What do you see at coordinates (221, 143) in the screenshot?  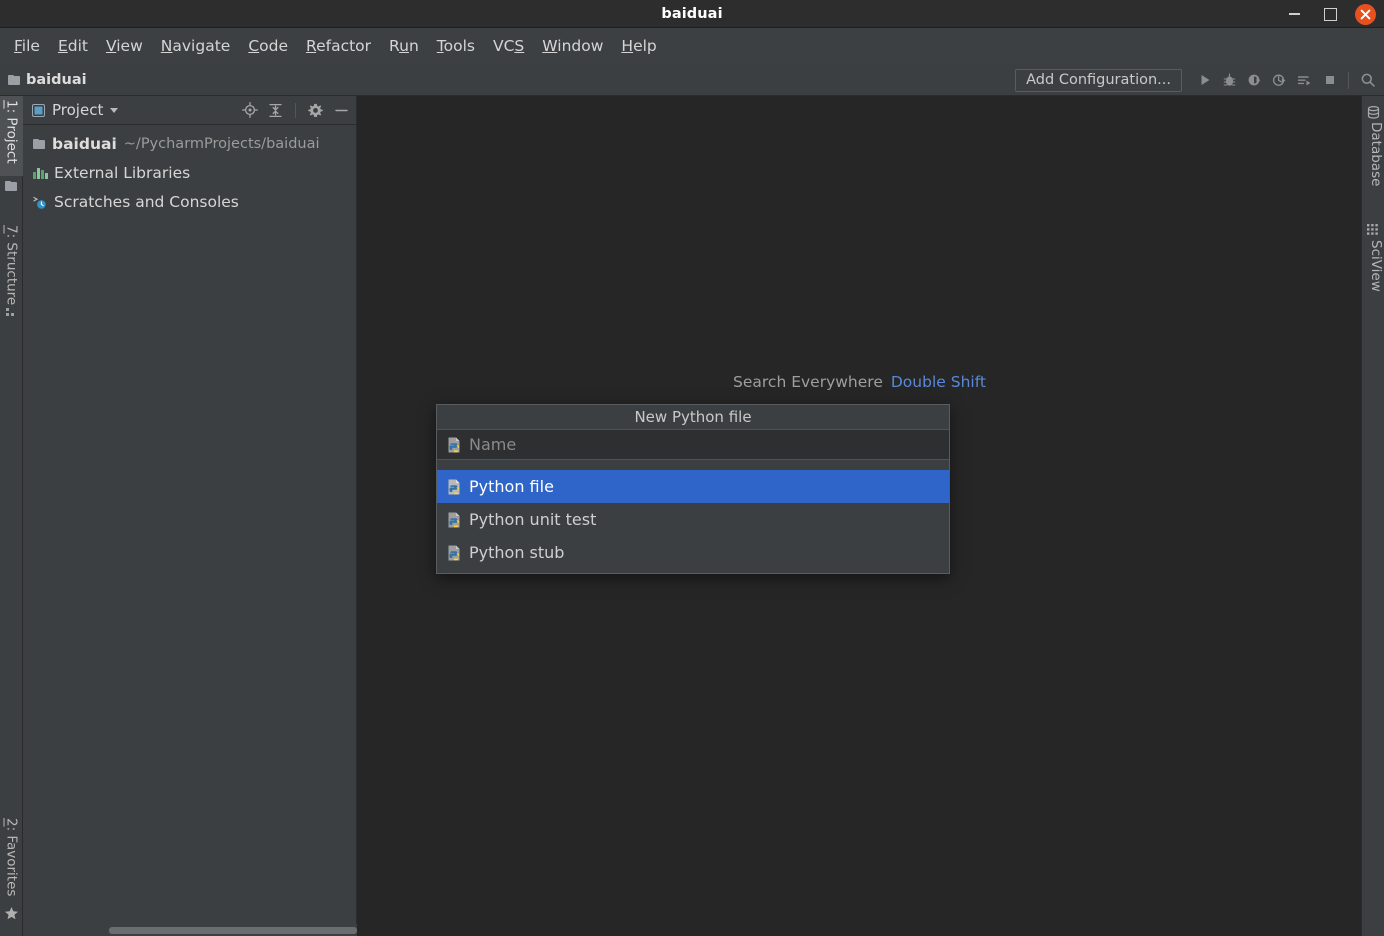 I see `tree-node-path: ~/PycharmProjects/baiduai` at bounding box center [221, 143].